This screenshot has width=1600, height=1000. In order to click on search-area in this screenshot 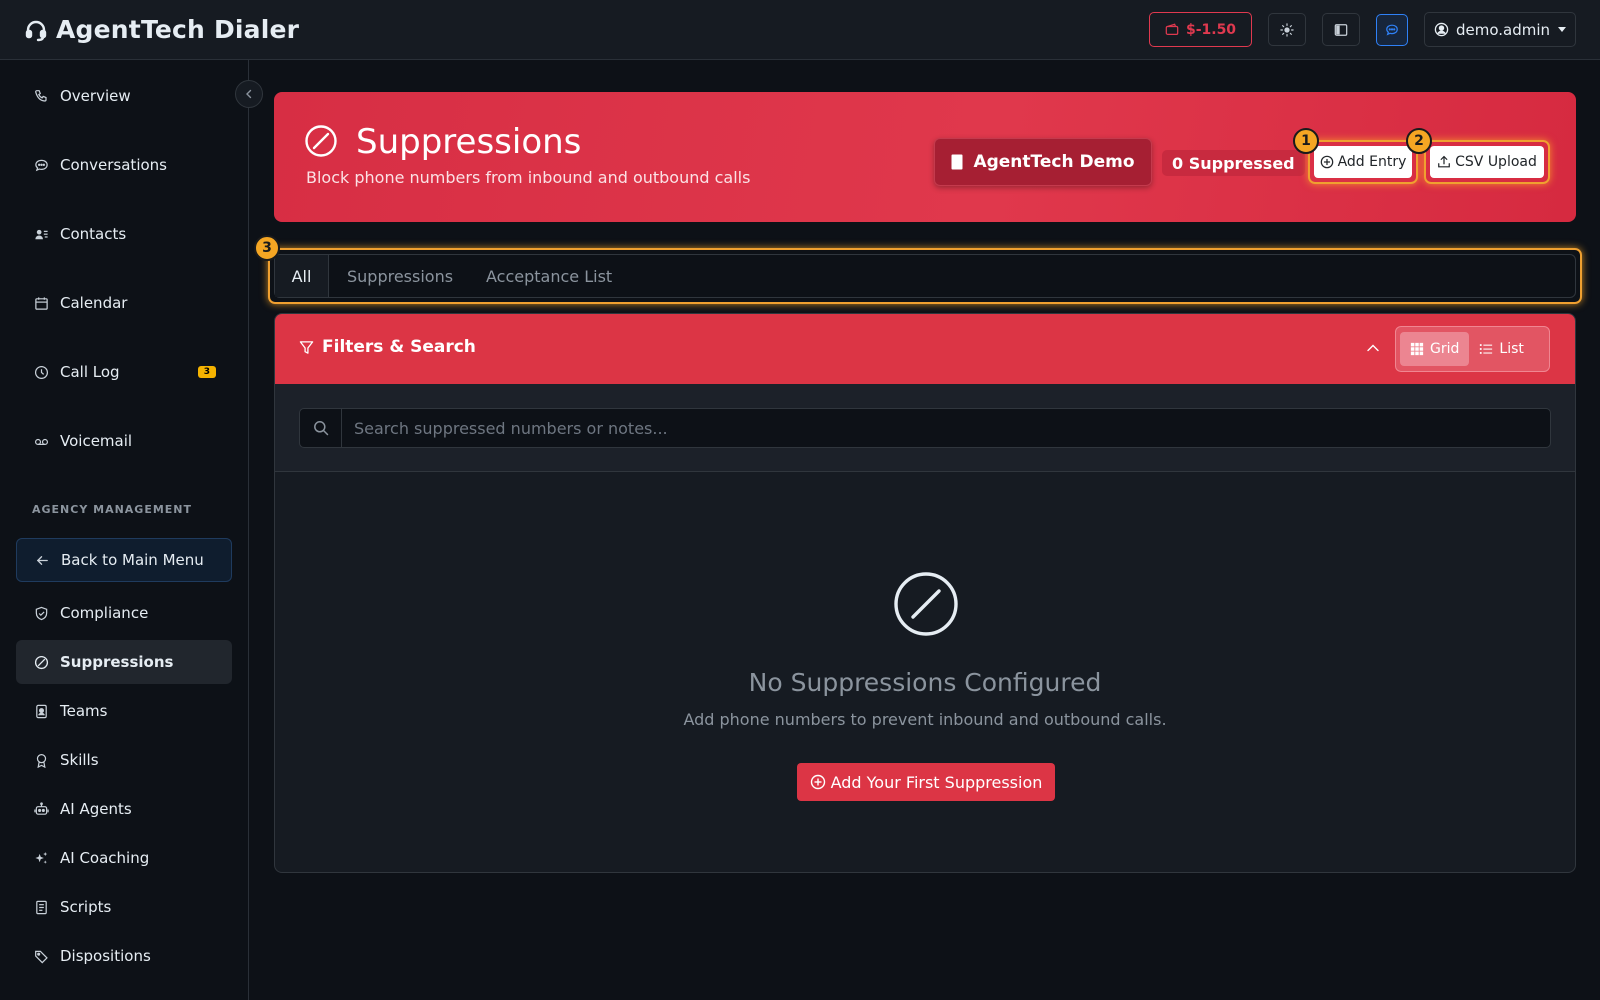, I will do `click(925, 428)`.